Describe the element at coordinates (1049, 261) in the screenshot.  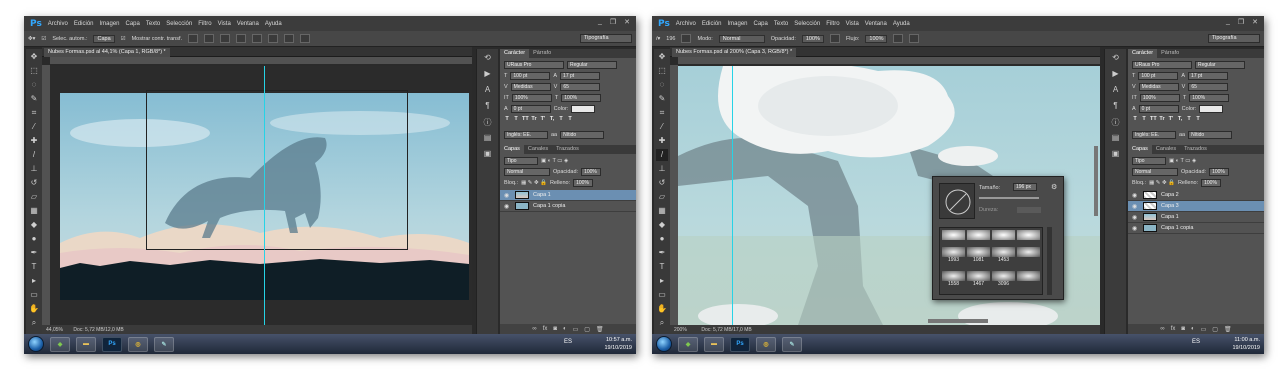
I see `presets-scrollbar` at that location.